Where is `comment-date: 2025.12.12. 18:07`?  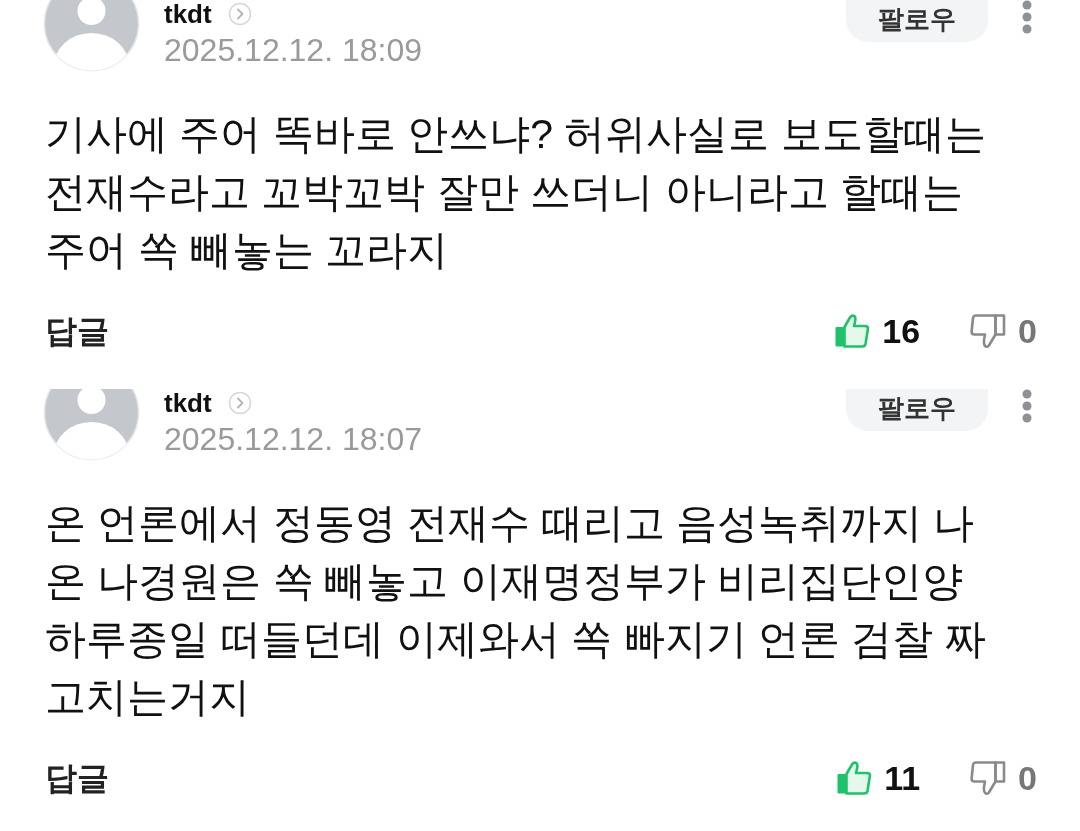 comment-date: 2025.12.12. 18:07 is located at coordinates (293, 439).